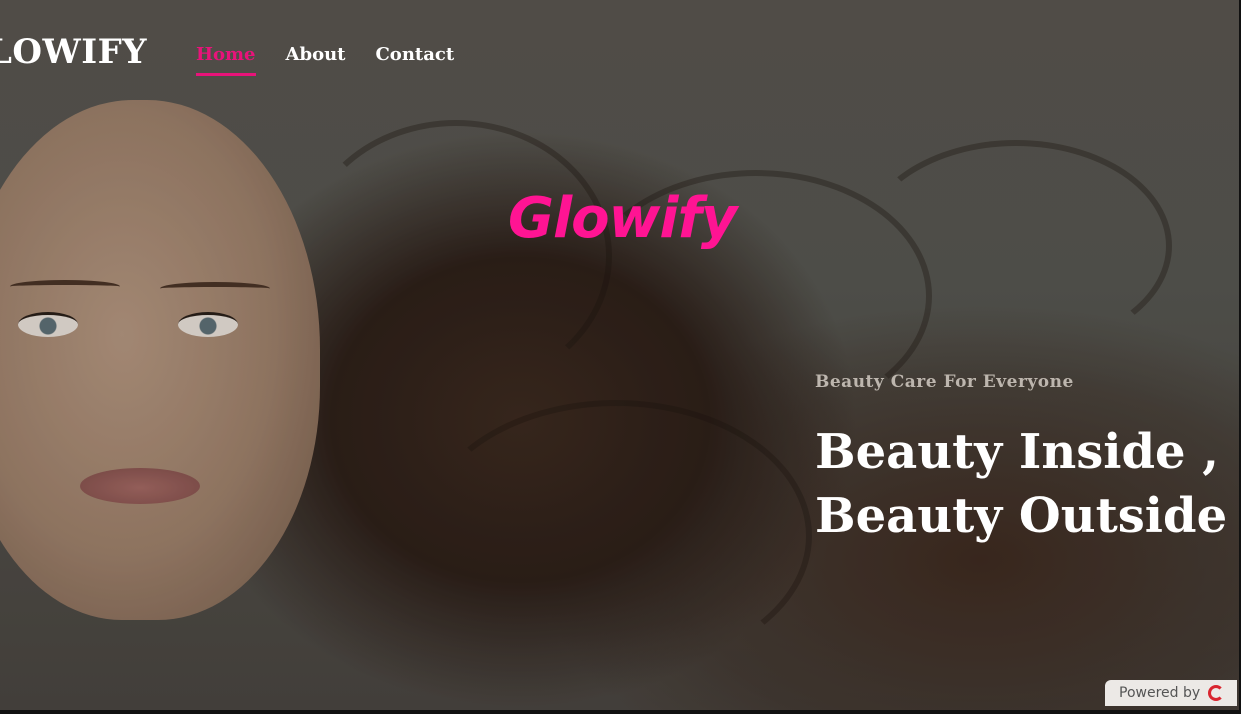 This screenshot has width=1241, height=714. Describe the element at coordinates (1017, 452) in the screenshot. I see `headline-line-1: Beauty Inside ,` at that location.